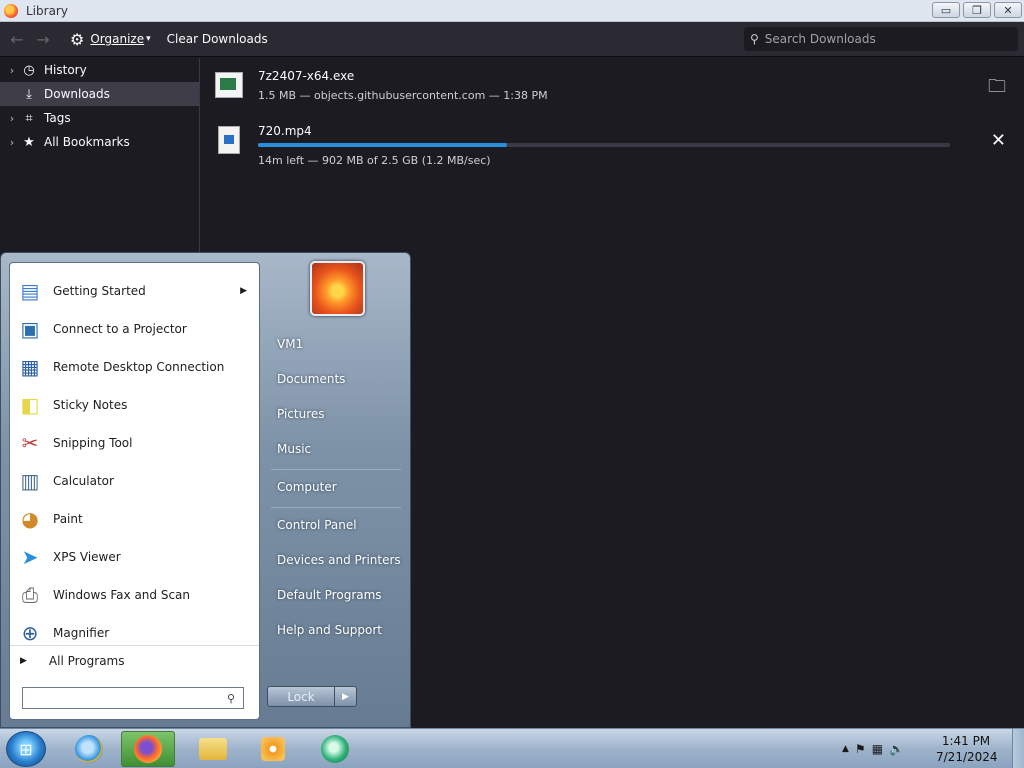 The height and width of the screenshot is (768, 1024). I want to click on minimize-button: ▭, so click(946, 10).